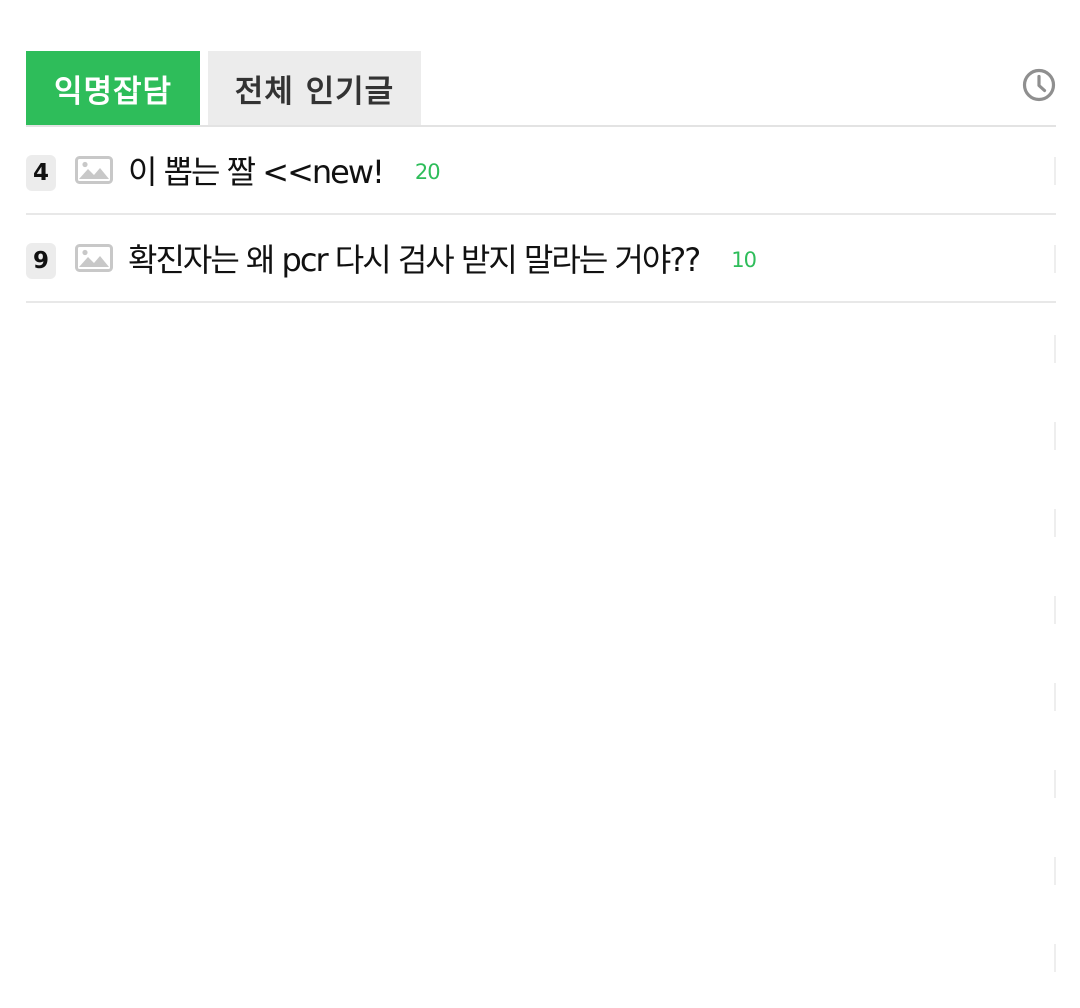 This screenshot has height=1008, width=1080. I want to click on comment-count: 20, so click(427, 172).